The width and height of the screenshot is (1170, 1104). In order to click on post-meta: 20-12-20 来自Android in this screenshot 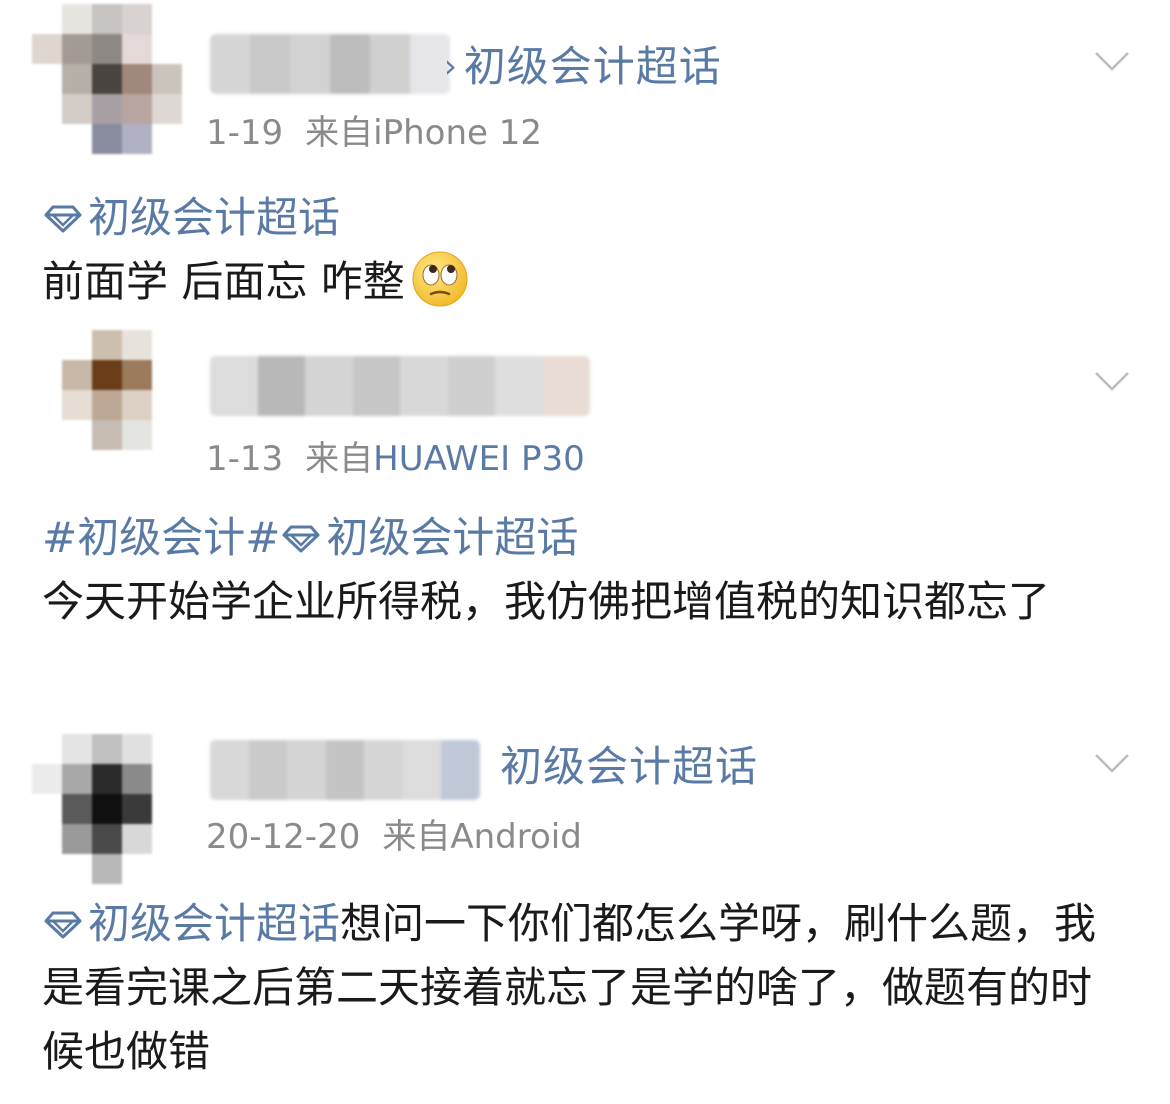, I will do `click(394, 837)`.